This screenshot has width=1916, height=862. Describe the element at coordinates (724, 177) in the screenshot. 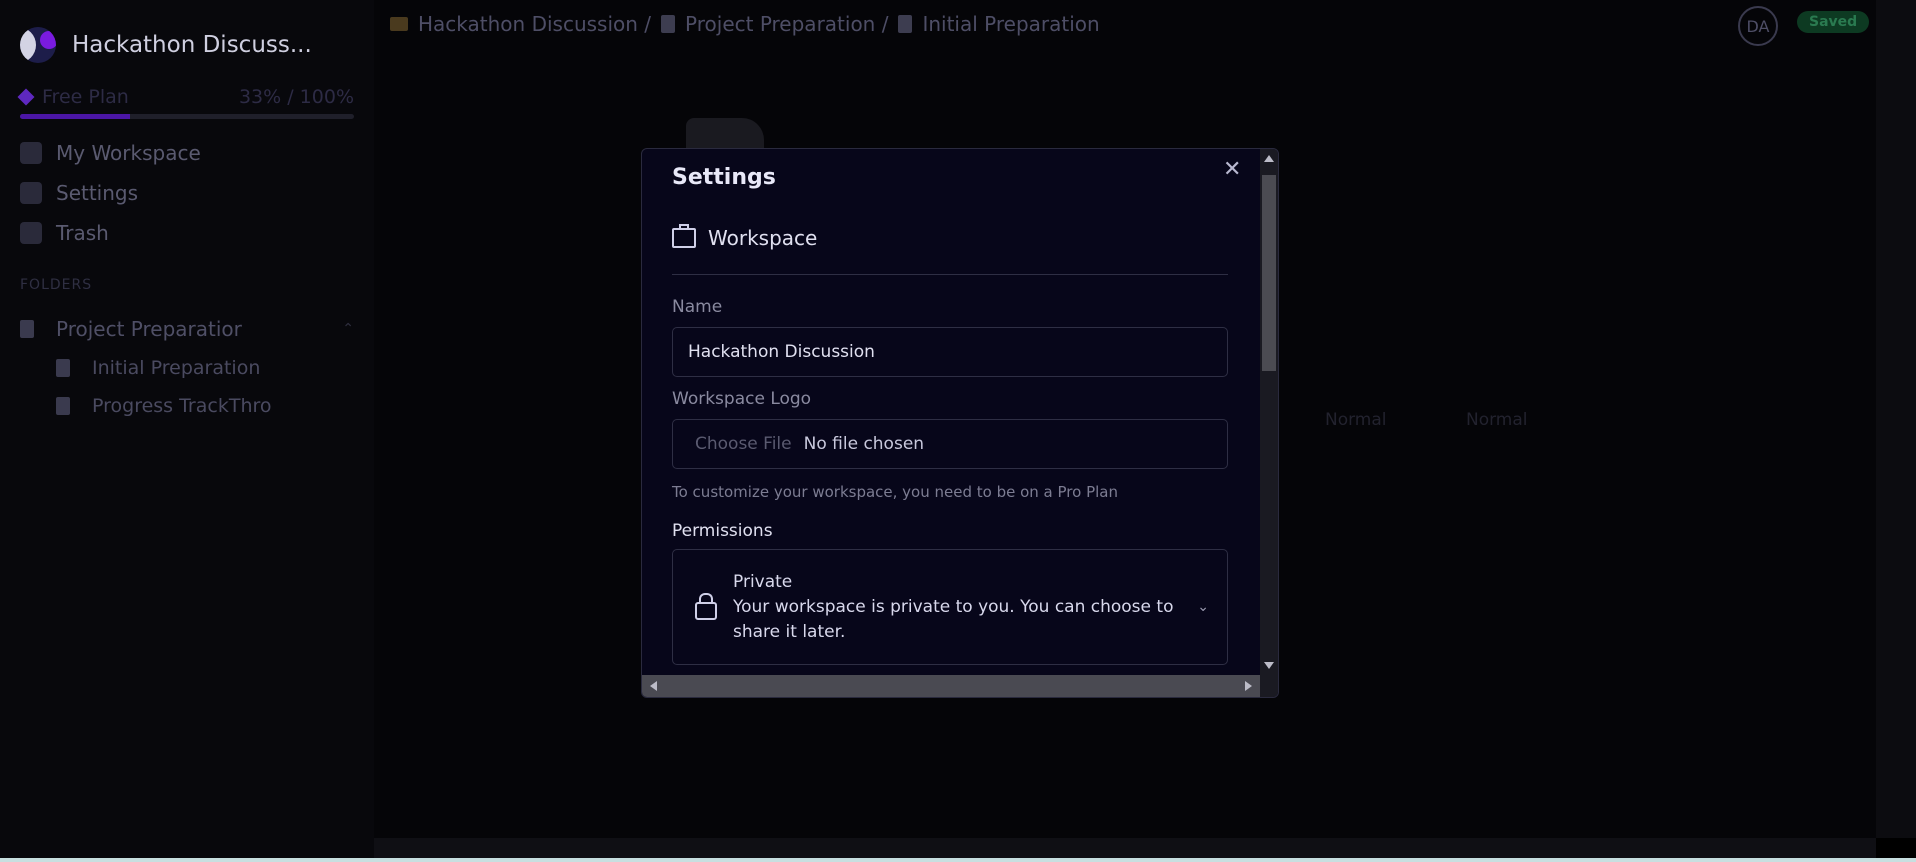

I see `modal-title: Settings` at that location.